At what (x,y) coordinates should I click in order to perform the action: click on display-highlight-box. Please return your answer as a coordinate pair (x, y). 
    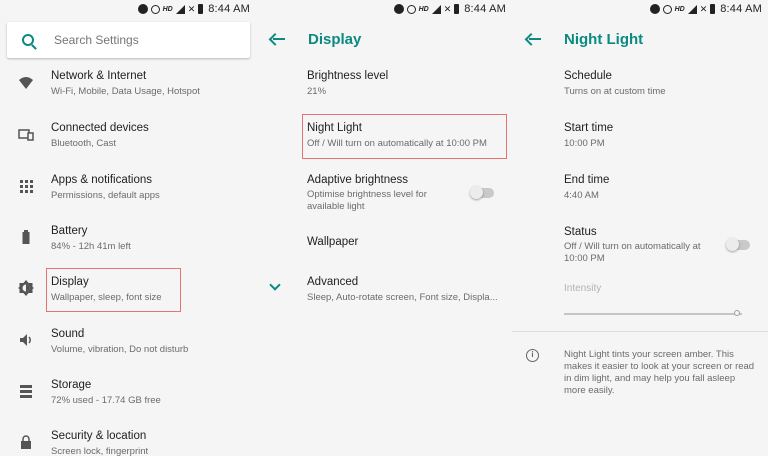
    Looking at the image, I should click on (113, 290).